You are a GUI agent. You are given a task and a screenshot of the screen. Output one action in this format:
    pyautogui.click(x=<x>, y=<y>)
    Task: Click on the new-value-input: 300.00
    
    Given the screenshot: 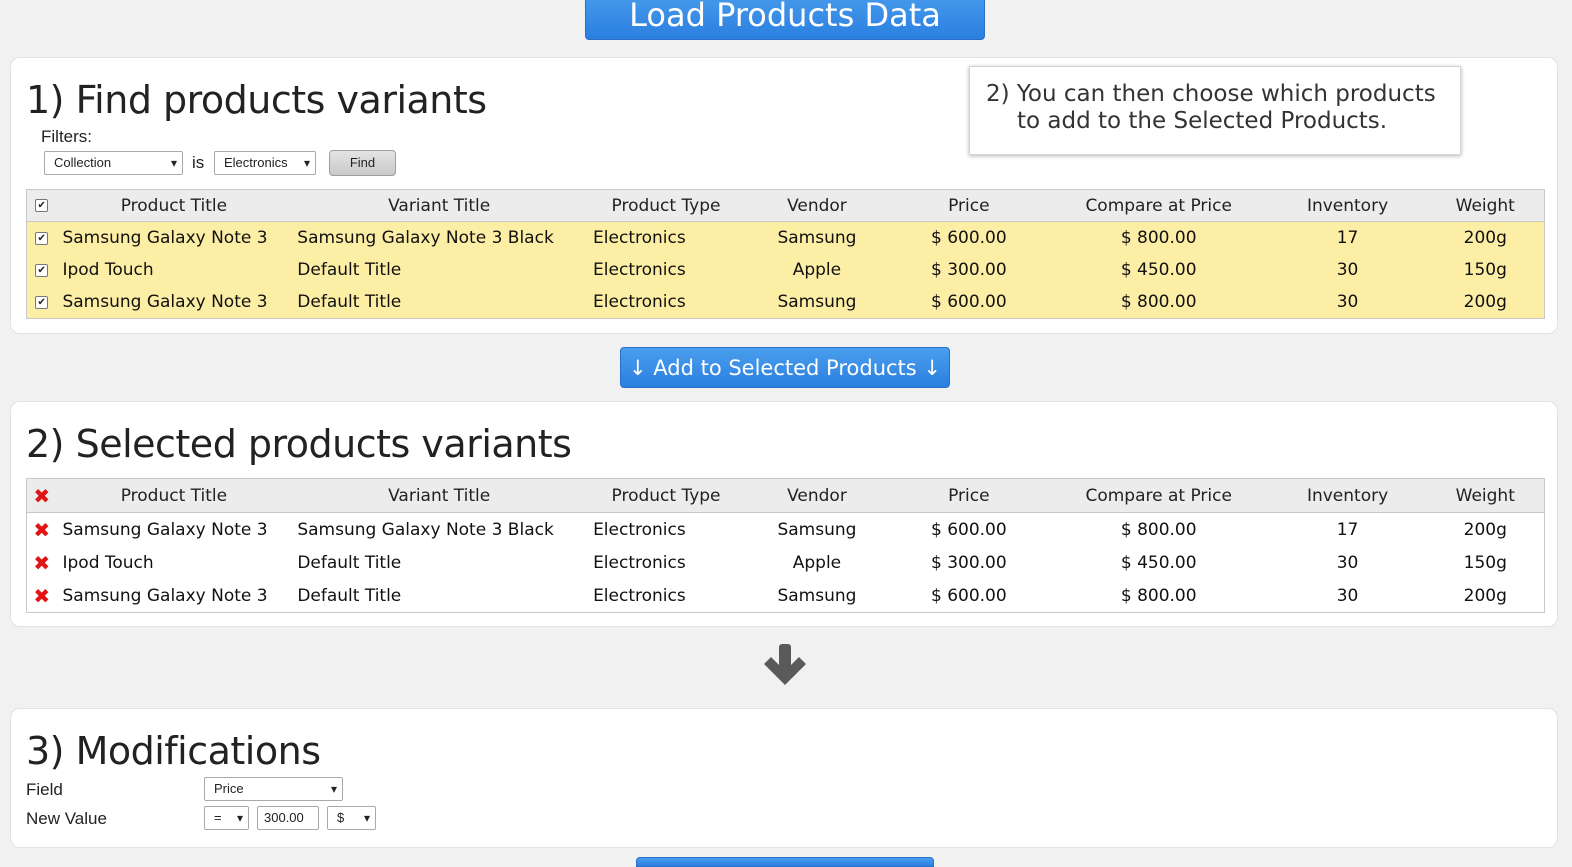 What is the action you would take?
    pyautogui.click(x=288, y=818)
    